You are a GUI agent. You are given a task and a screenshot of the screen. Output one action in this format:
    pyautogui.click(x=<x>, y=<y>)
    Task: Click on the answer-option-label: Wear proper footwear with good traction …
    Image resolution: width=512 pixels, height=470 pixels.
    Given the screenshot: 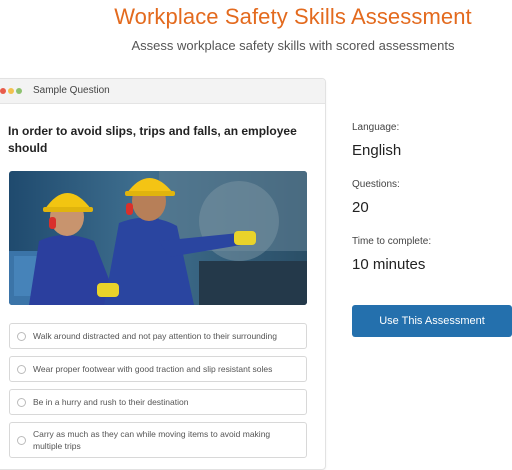 What is the action you would take?
    pyautogui.click(x=153, y=369)
    